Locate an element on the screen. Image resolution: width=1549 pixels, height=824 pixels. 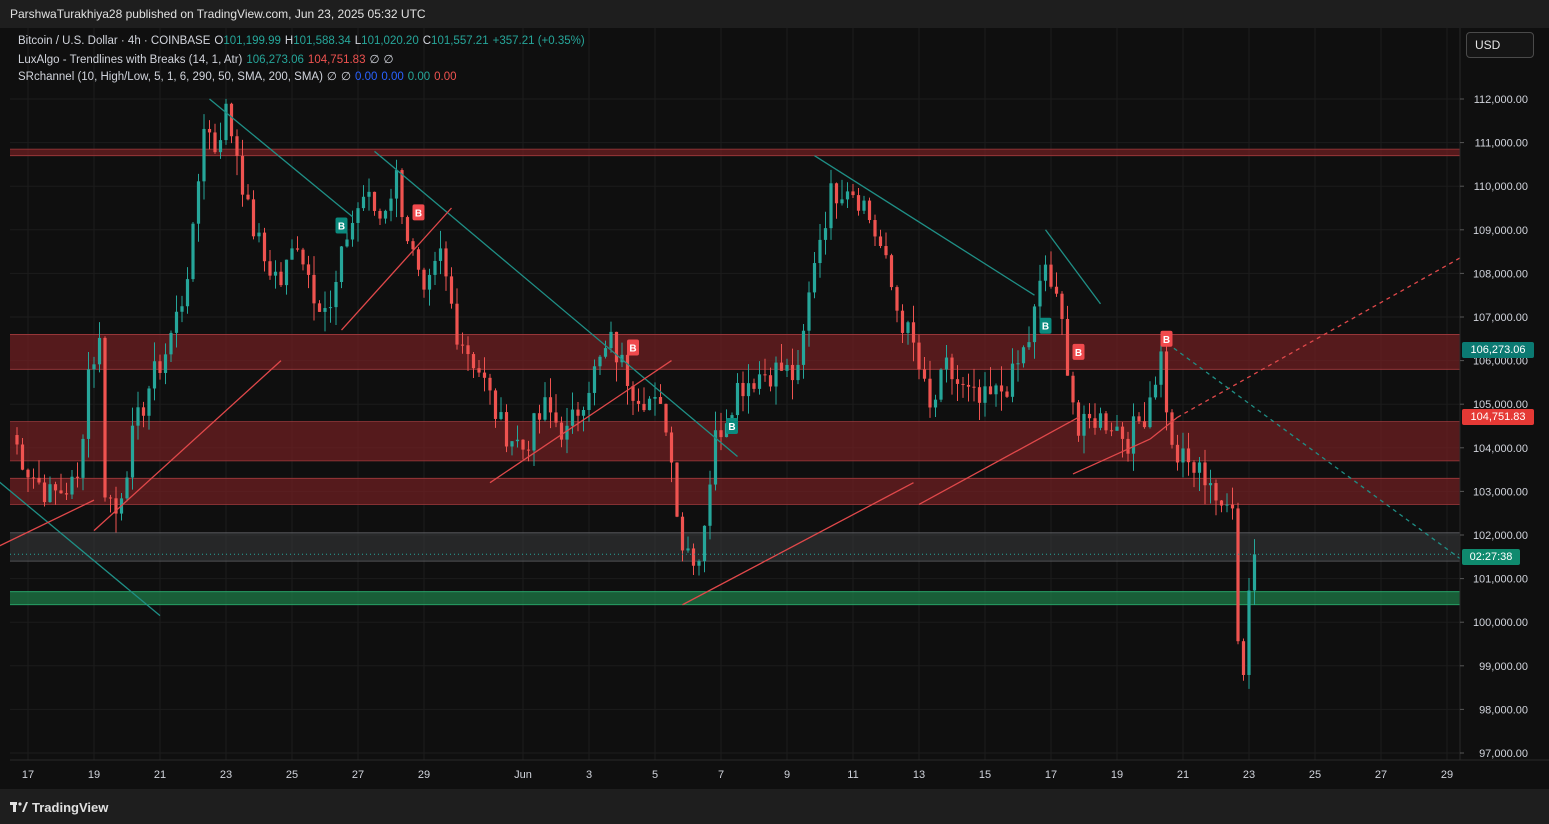
sr-zone-green is located at coordinates (735, 598).